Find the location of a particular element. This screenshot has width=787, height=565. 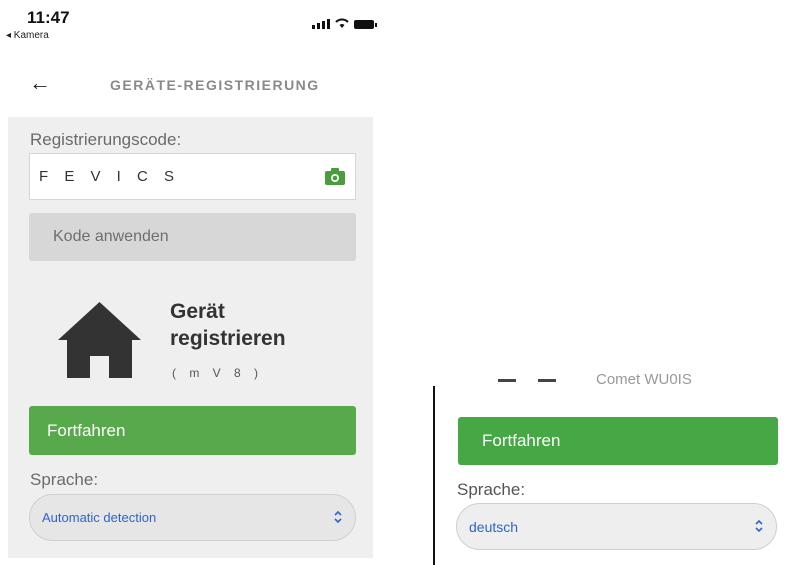

house-icon is located at coordinates (99, 340).